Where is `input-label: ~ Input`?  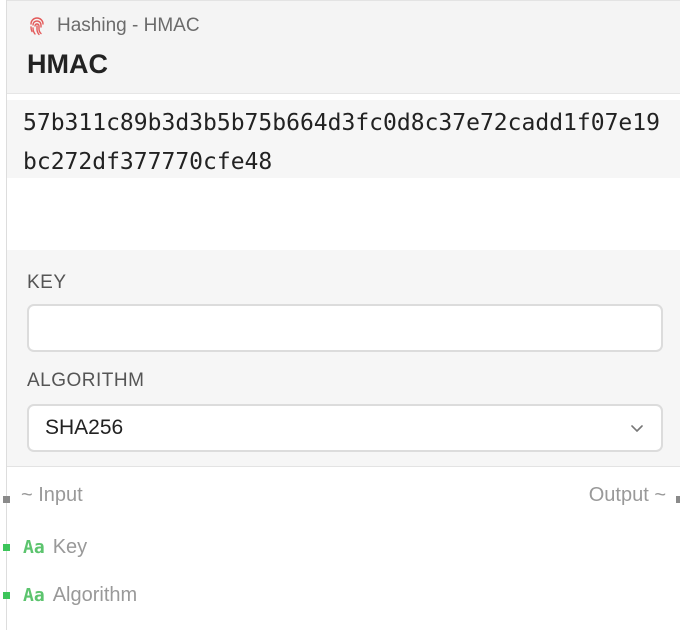
input-label: ~ Input is located at coordinates (52, 495).